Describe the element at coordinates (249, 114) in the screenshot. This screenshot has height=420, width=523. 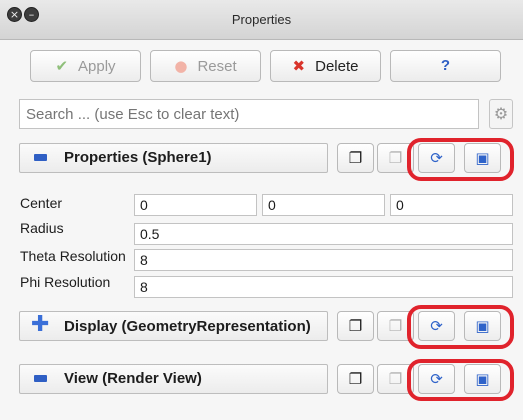
I see `search-input` at that location.